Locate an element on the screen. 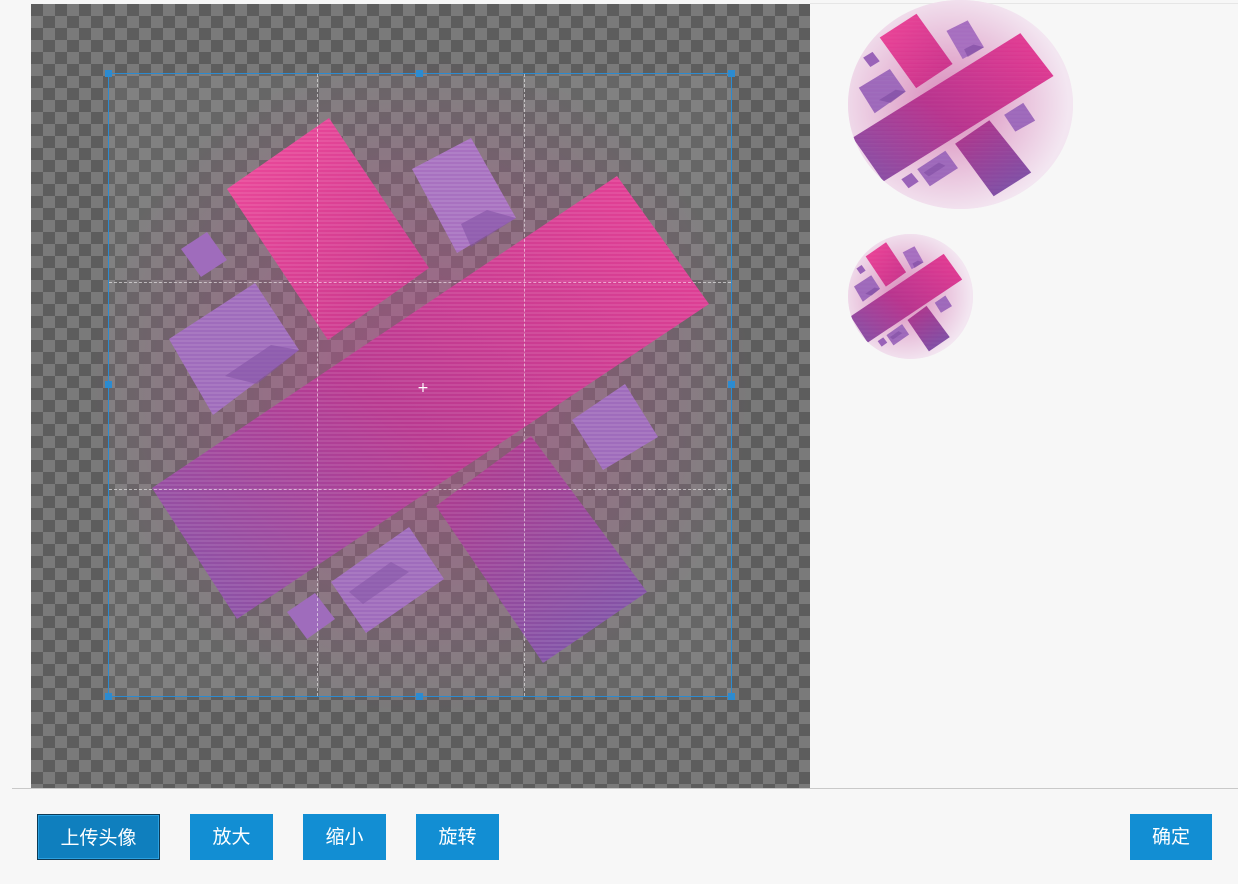 This screenshot has height=884, width=1238. crop-center-icon: + is located at coordinates (423, 388).